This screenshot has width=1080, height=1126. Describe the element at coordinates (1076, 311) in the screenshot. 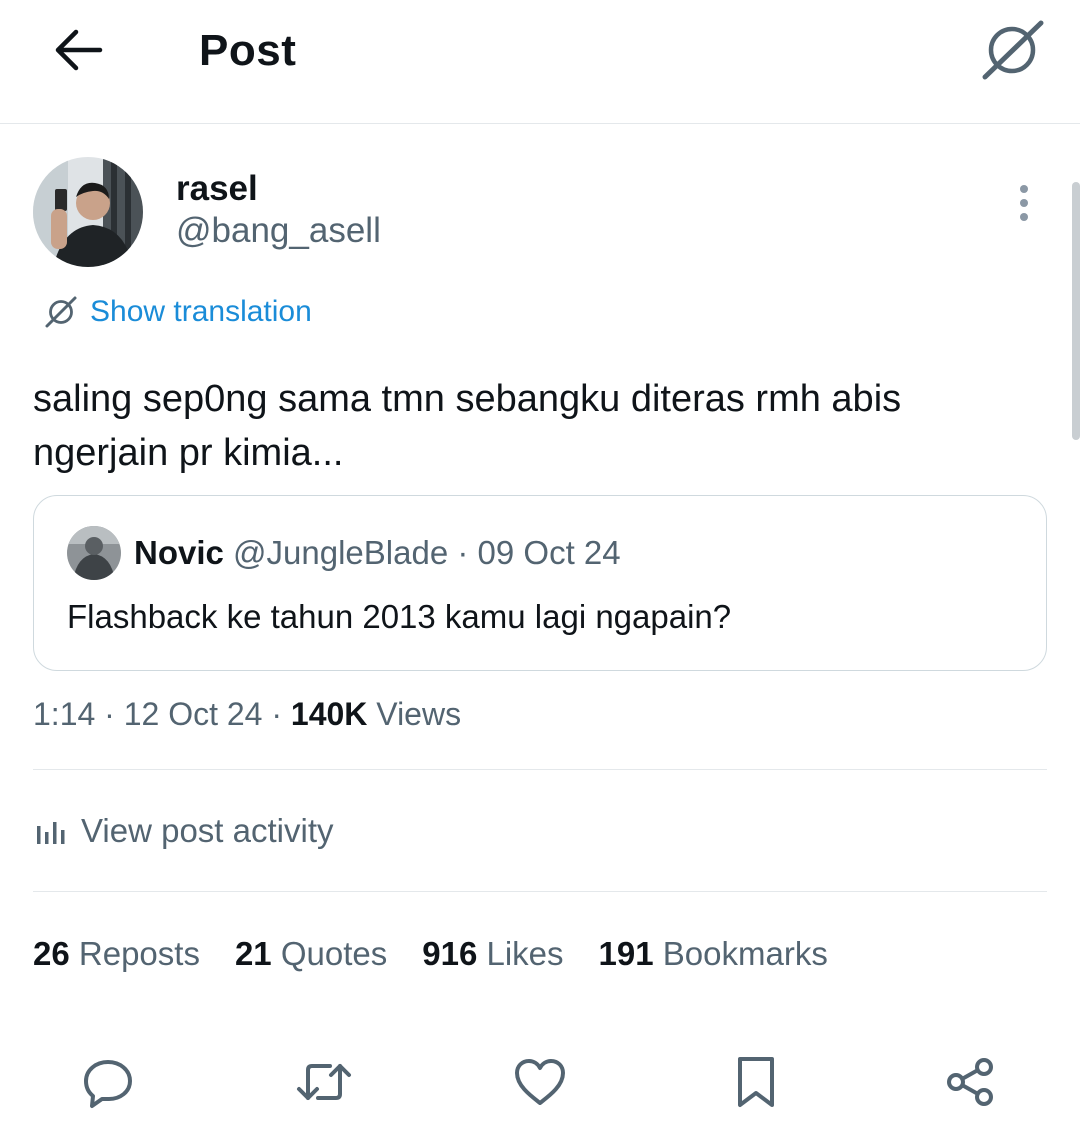

I see `scrollbar` at that location.